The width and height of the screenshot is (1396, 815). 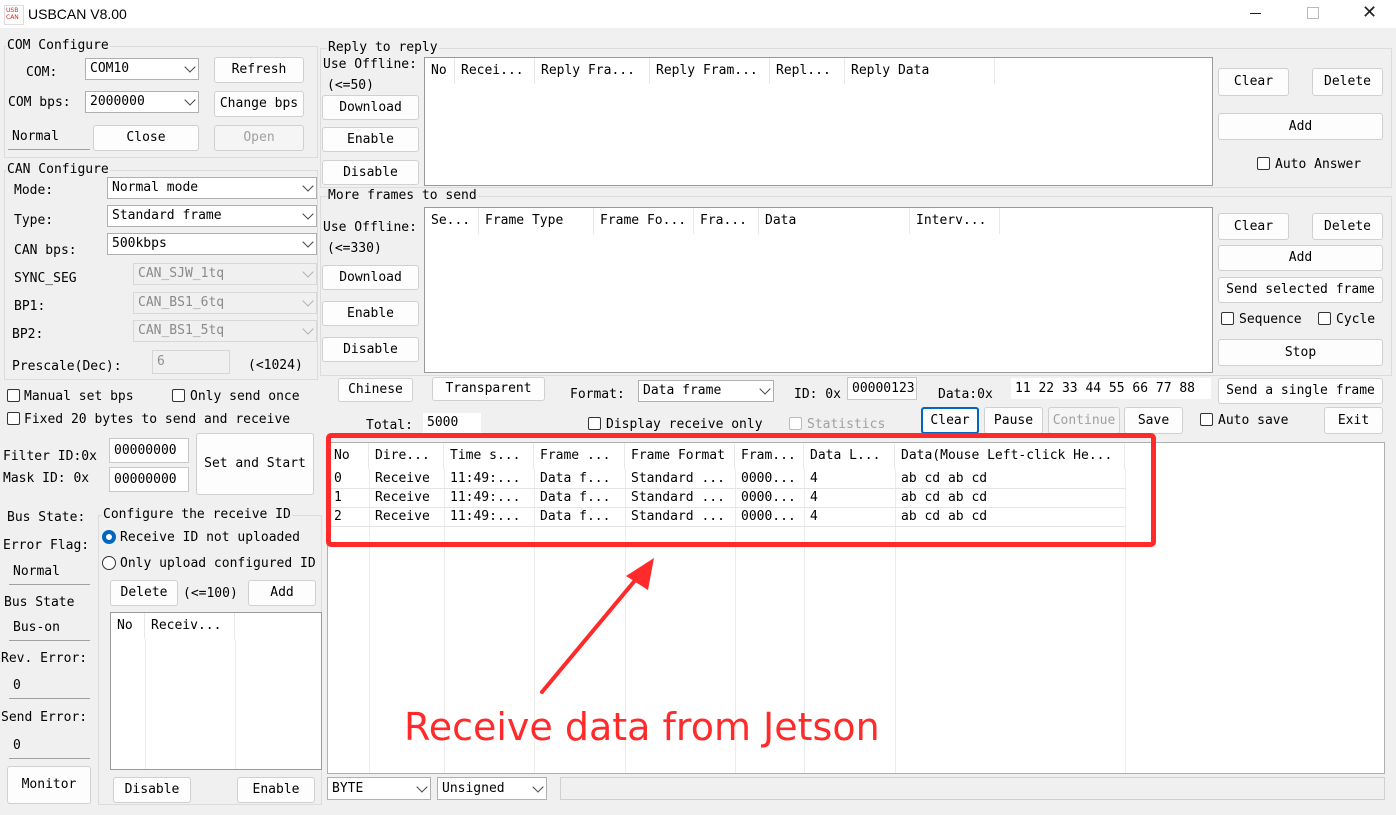 I want to click on prescale-input: 6, so click(x=191, y=362).